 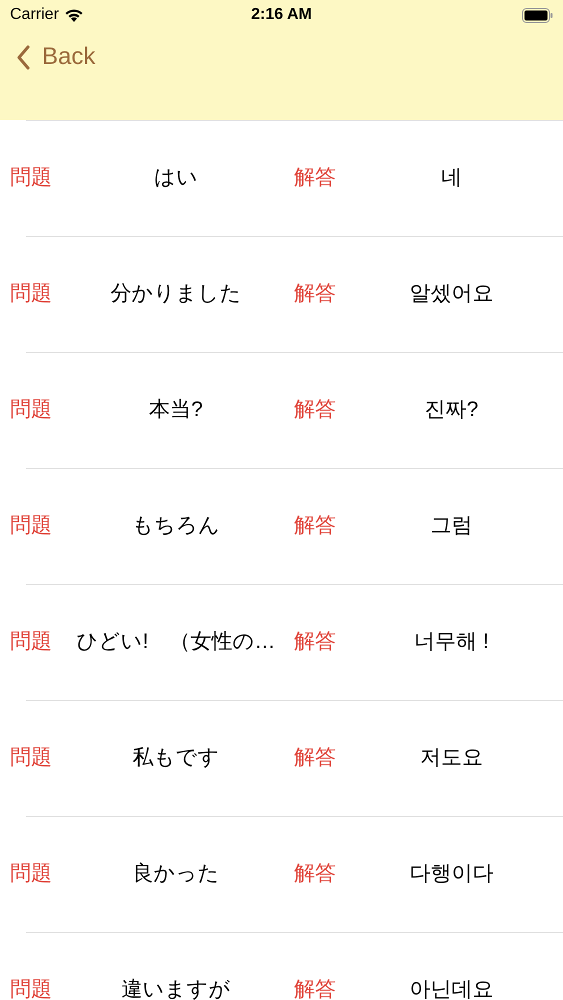 What do you see at coordinates (176, 526) in the screenshot?
I see `question-text: もちろん` at bounding box center [176, 526].